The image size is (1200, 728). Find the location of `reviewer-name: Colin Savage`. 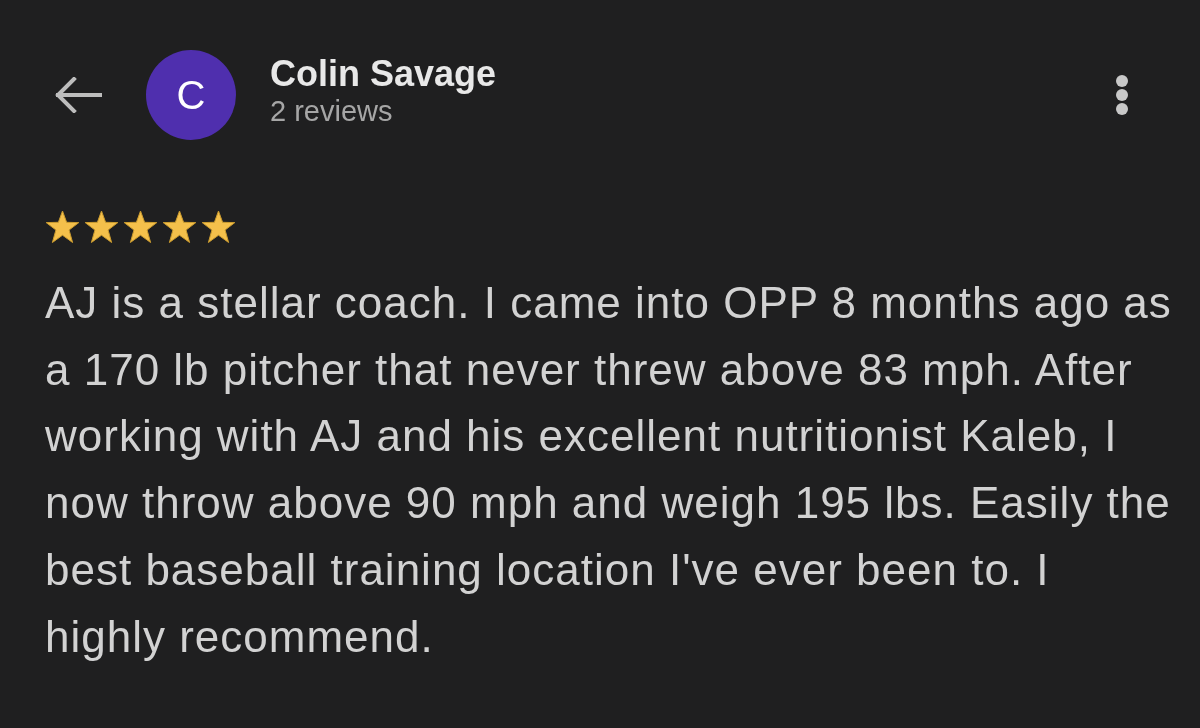

reviewer-name: Colin Savage is located at coordinates (384, 74).